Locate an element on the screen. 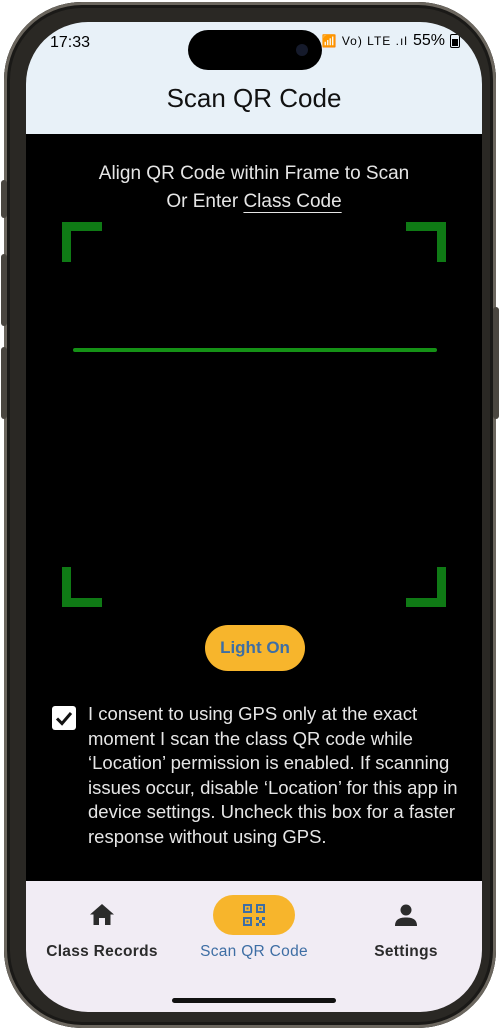 The width and height of the screenshot is (500, 1030). instruction-line: Align QR Code within Frame to Scan is located at coordinates (254, 173).